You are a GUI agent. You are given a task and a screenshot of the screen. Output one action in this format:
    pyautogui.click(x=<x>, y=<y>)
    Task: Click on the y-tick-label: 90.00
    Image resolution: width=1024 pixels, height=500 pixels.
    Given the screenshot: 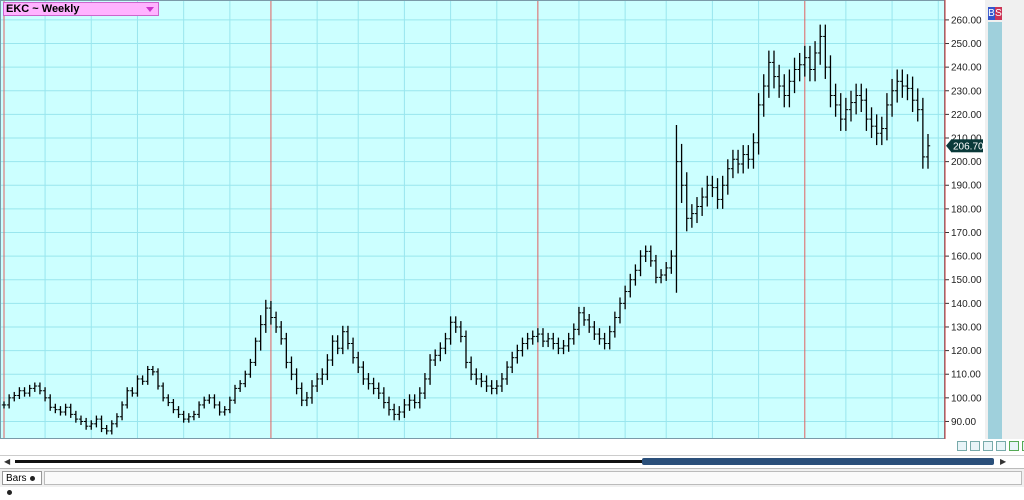 What is the action you would take?
    pyautogui.click(x=963, y=422)
    